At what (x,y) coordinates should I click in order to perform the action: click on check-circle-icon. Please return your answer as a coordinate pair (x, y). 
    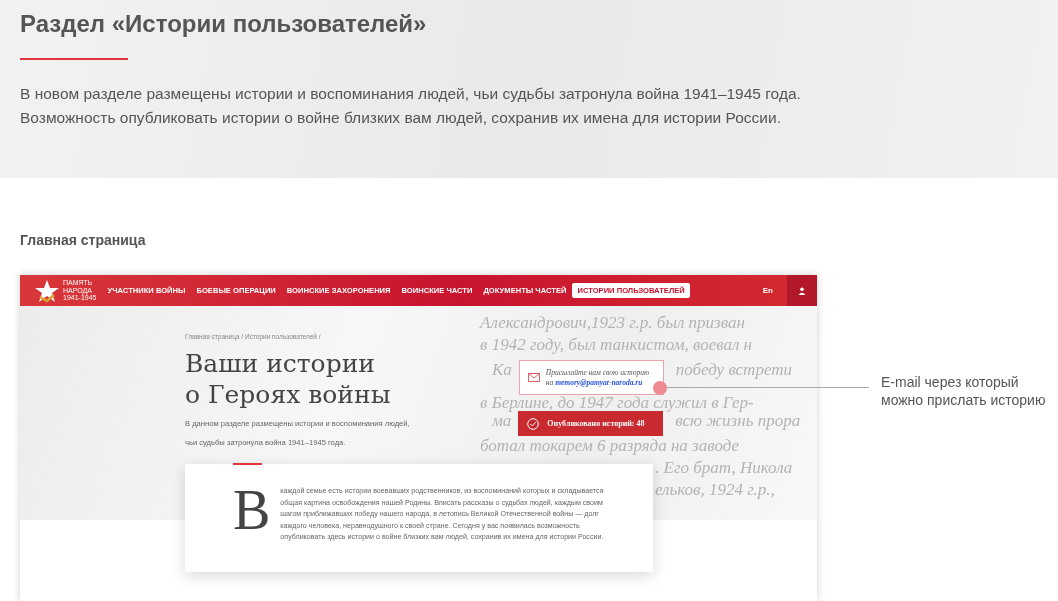
    Looking at the image, I should click on (533, 423).